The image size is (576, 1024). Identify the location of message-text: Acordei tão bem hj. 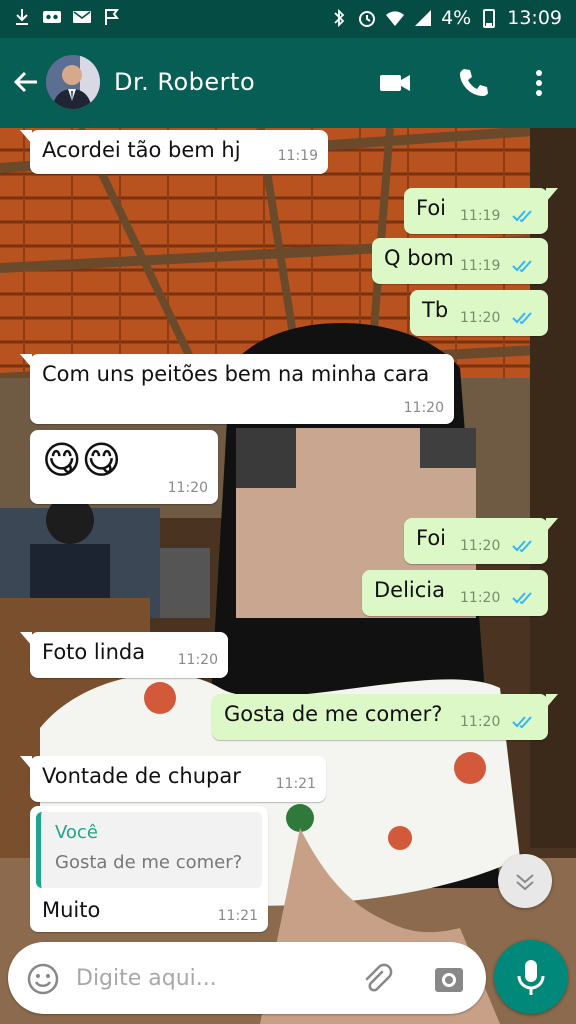
(141, 150).